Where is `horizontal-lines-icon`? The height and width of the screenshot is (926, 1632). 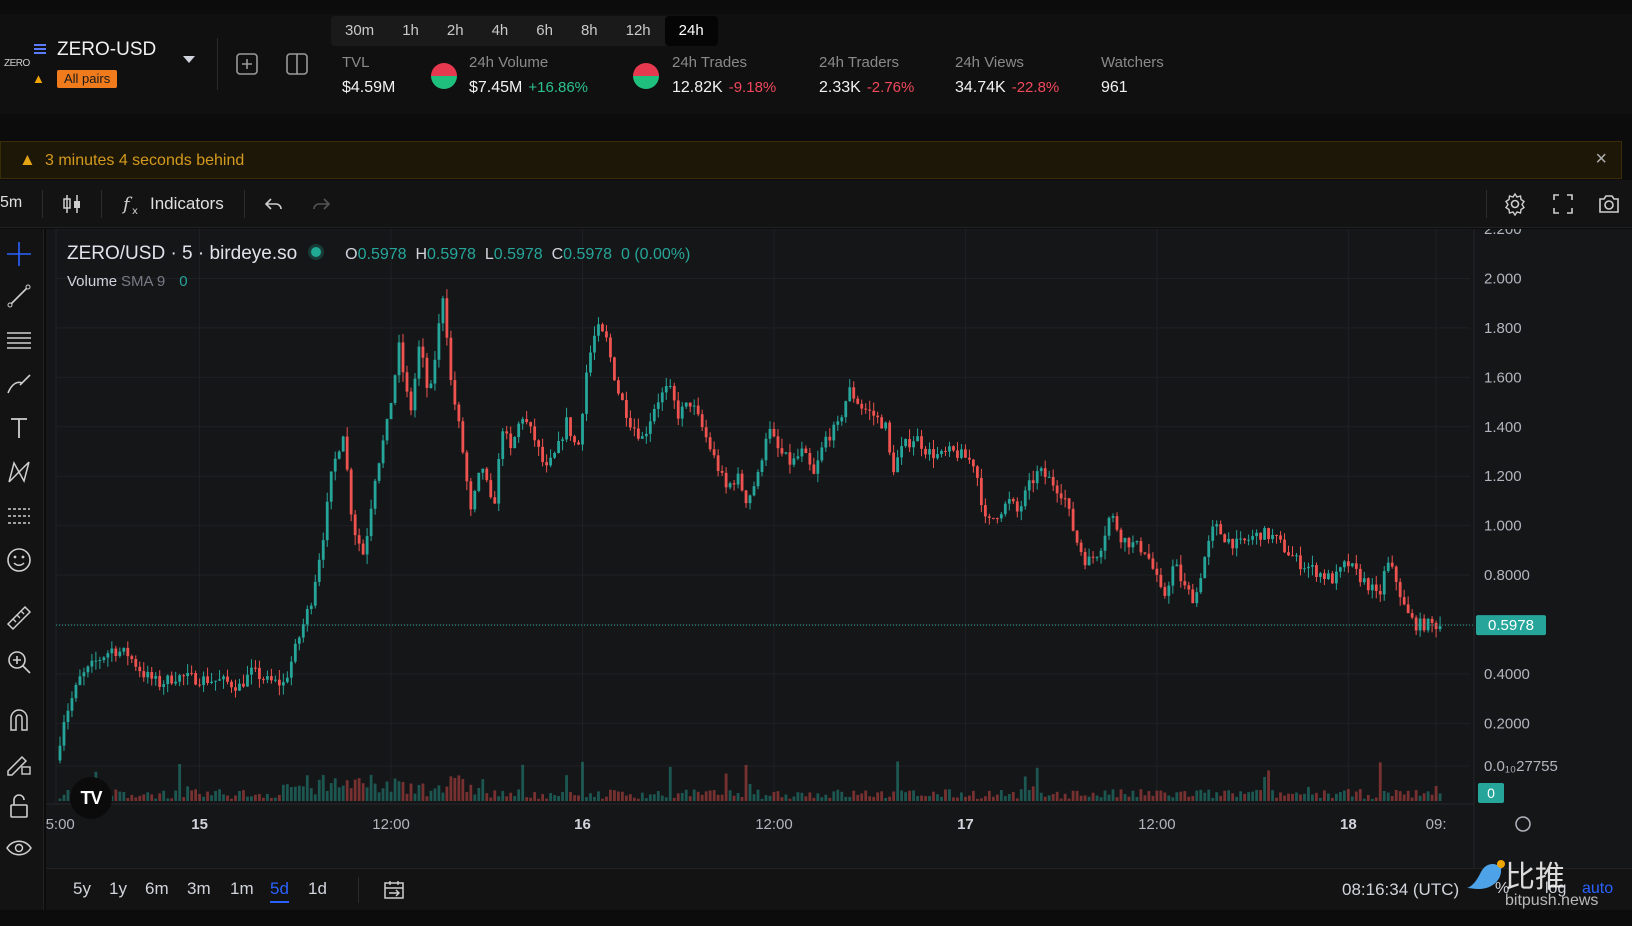
horizontal-lines-icon is located at coordinates (19, 340).